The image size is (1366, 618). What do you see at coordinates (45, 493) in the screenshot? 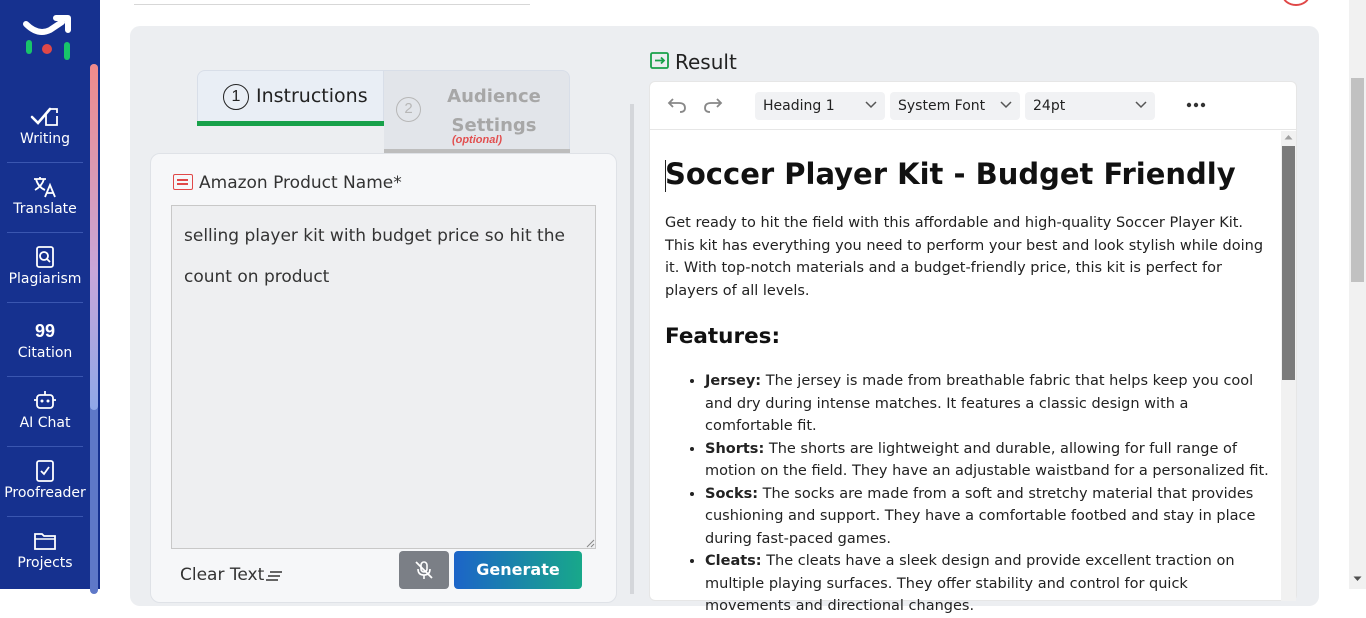
I see `sidebar-item-label: Proofreader` at bounding box center [45, 493].